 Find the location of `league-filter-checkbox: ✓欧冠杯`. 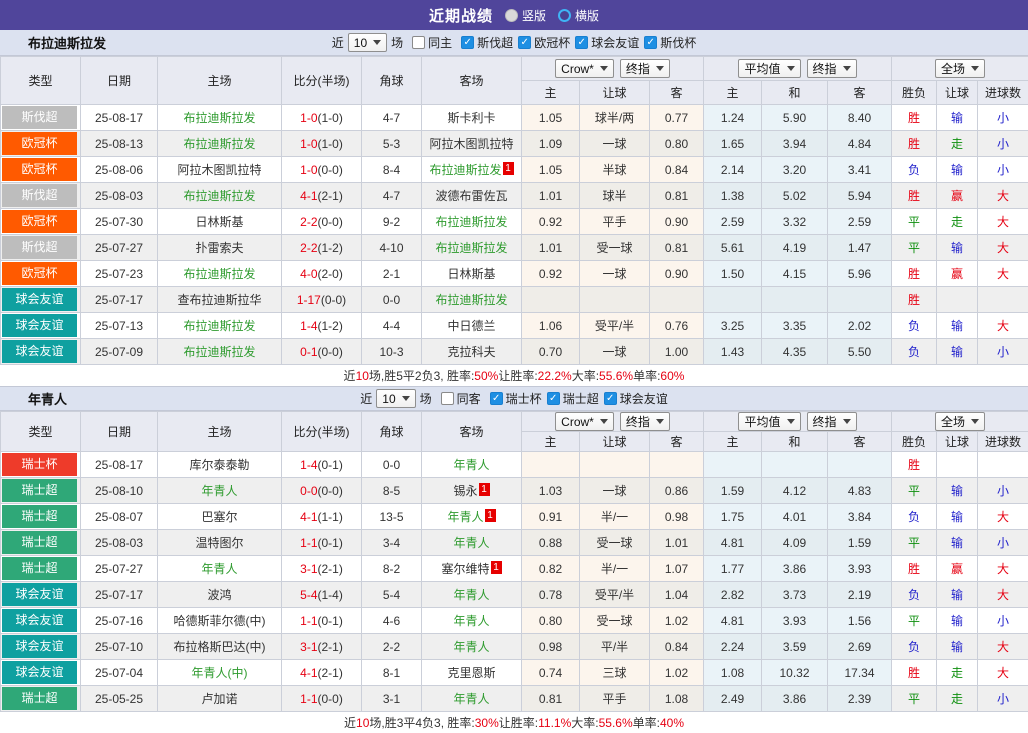

league-filter-checkbox: ✓欧冠杯 is located at coordinates (544, 42).